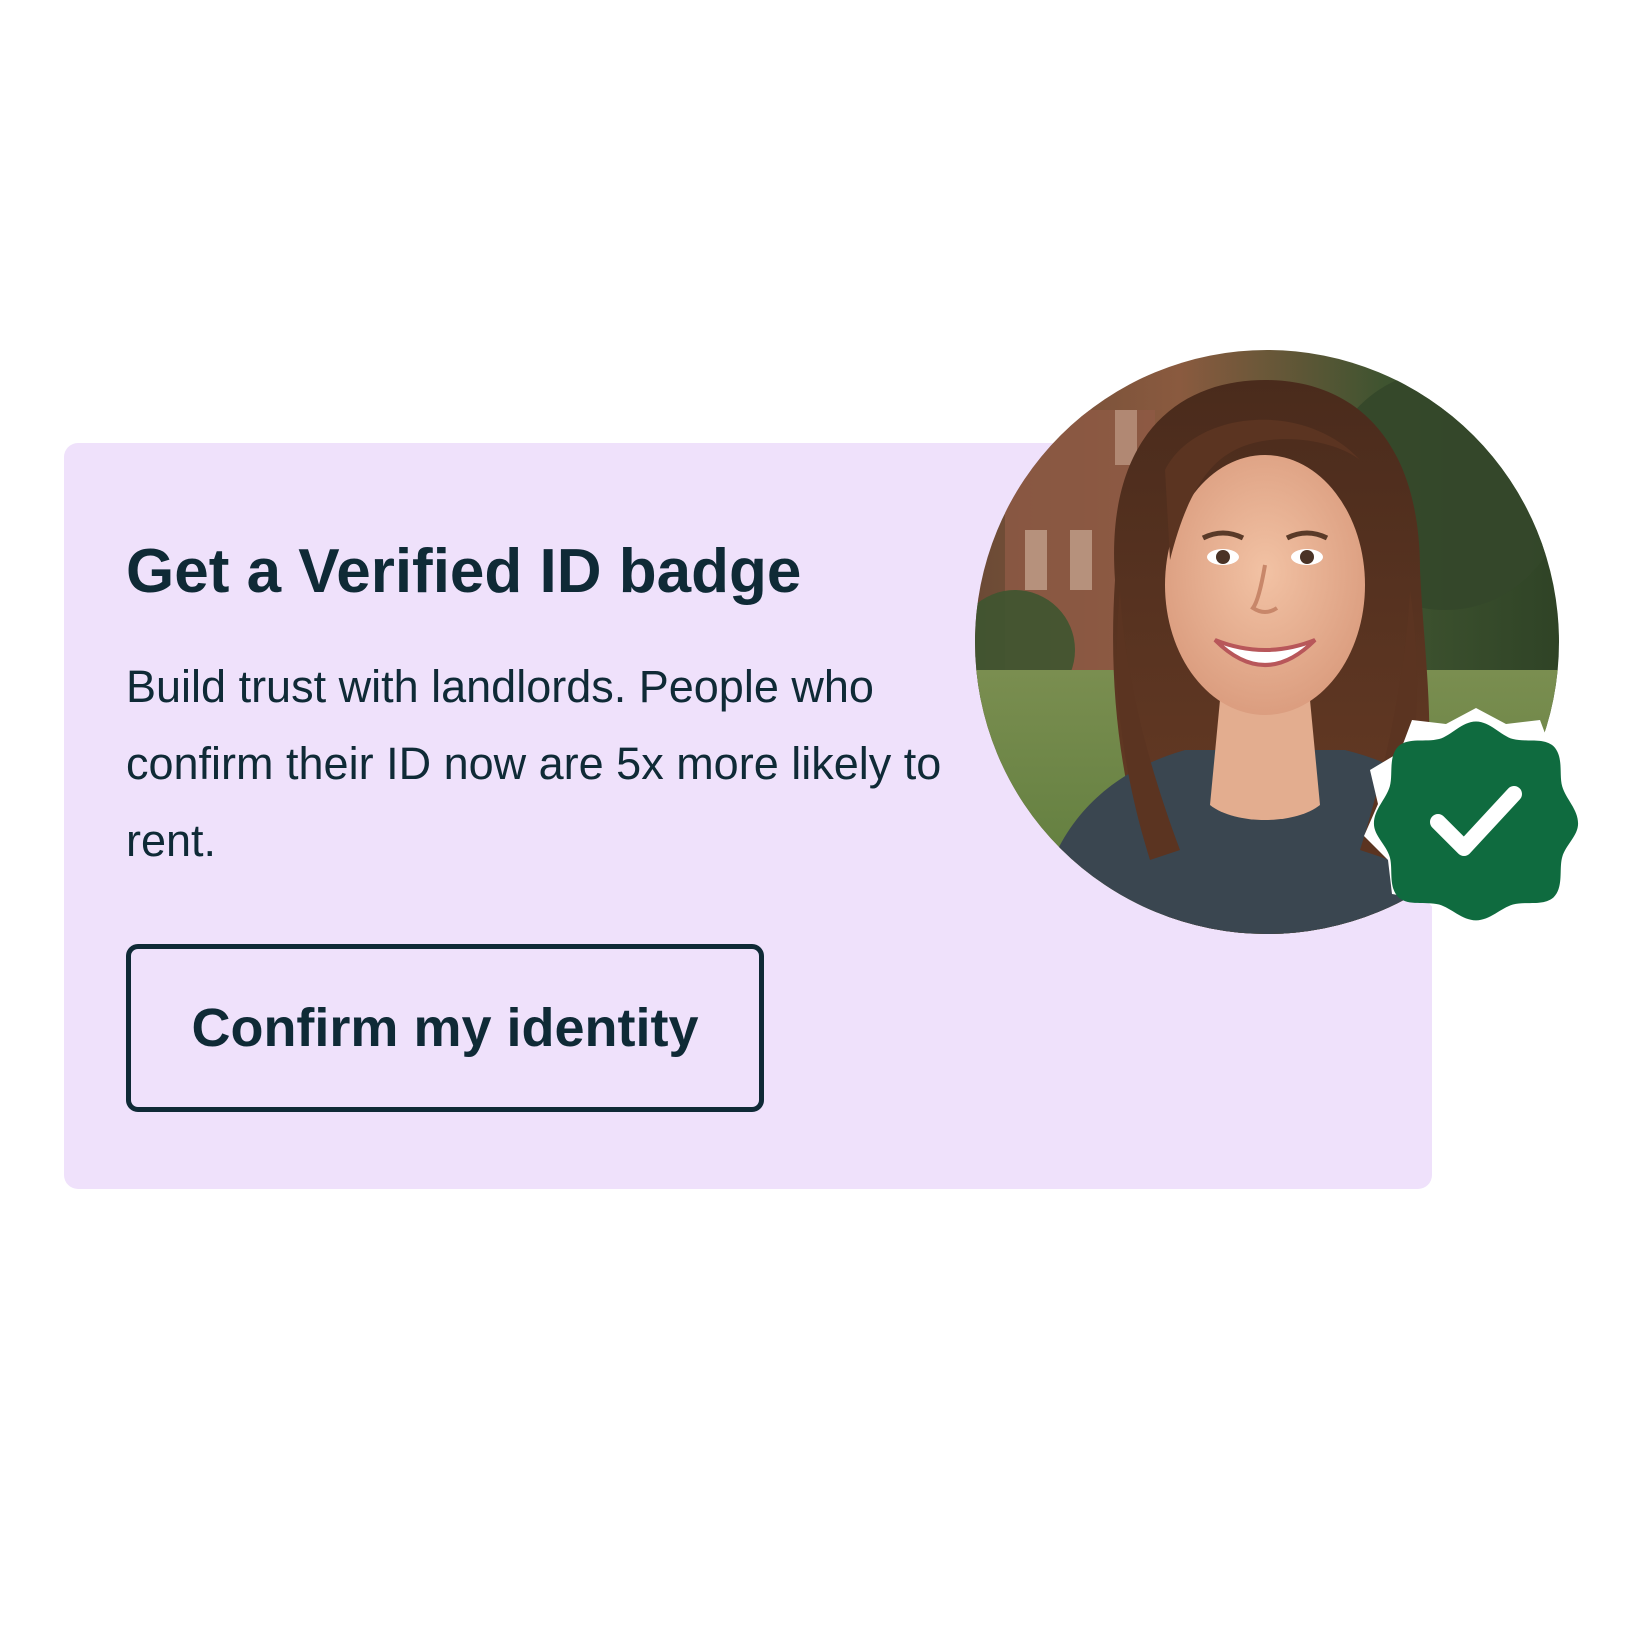  I want to click on verified-check-badge-icon, so click(1476, 820).